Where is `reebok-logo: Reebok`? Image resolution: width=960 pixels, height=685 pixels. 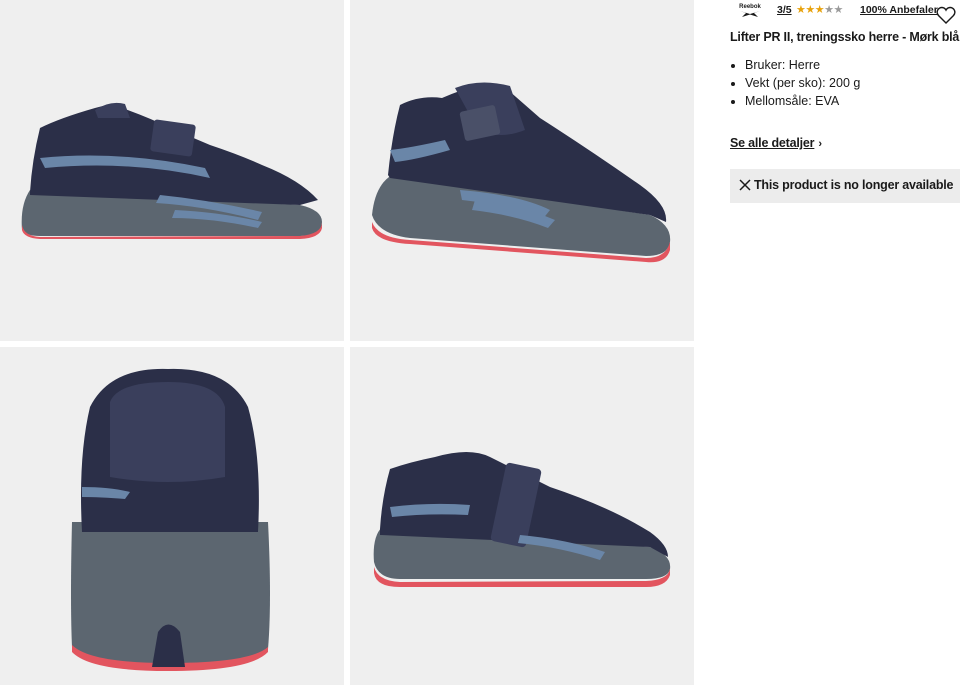 reebok-logo: Reebok is located at coordinates (750, 10).